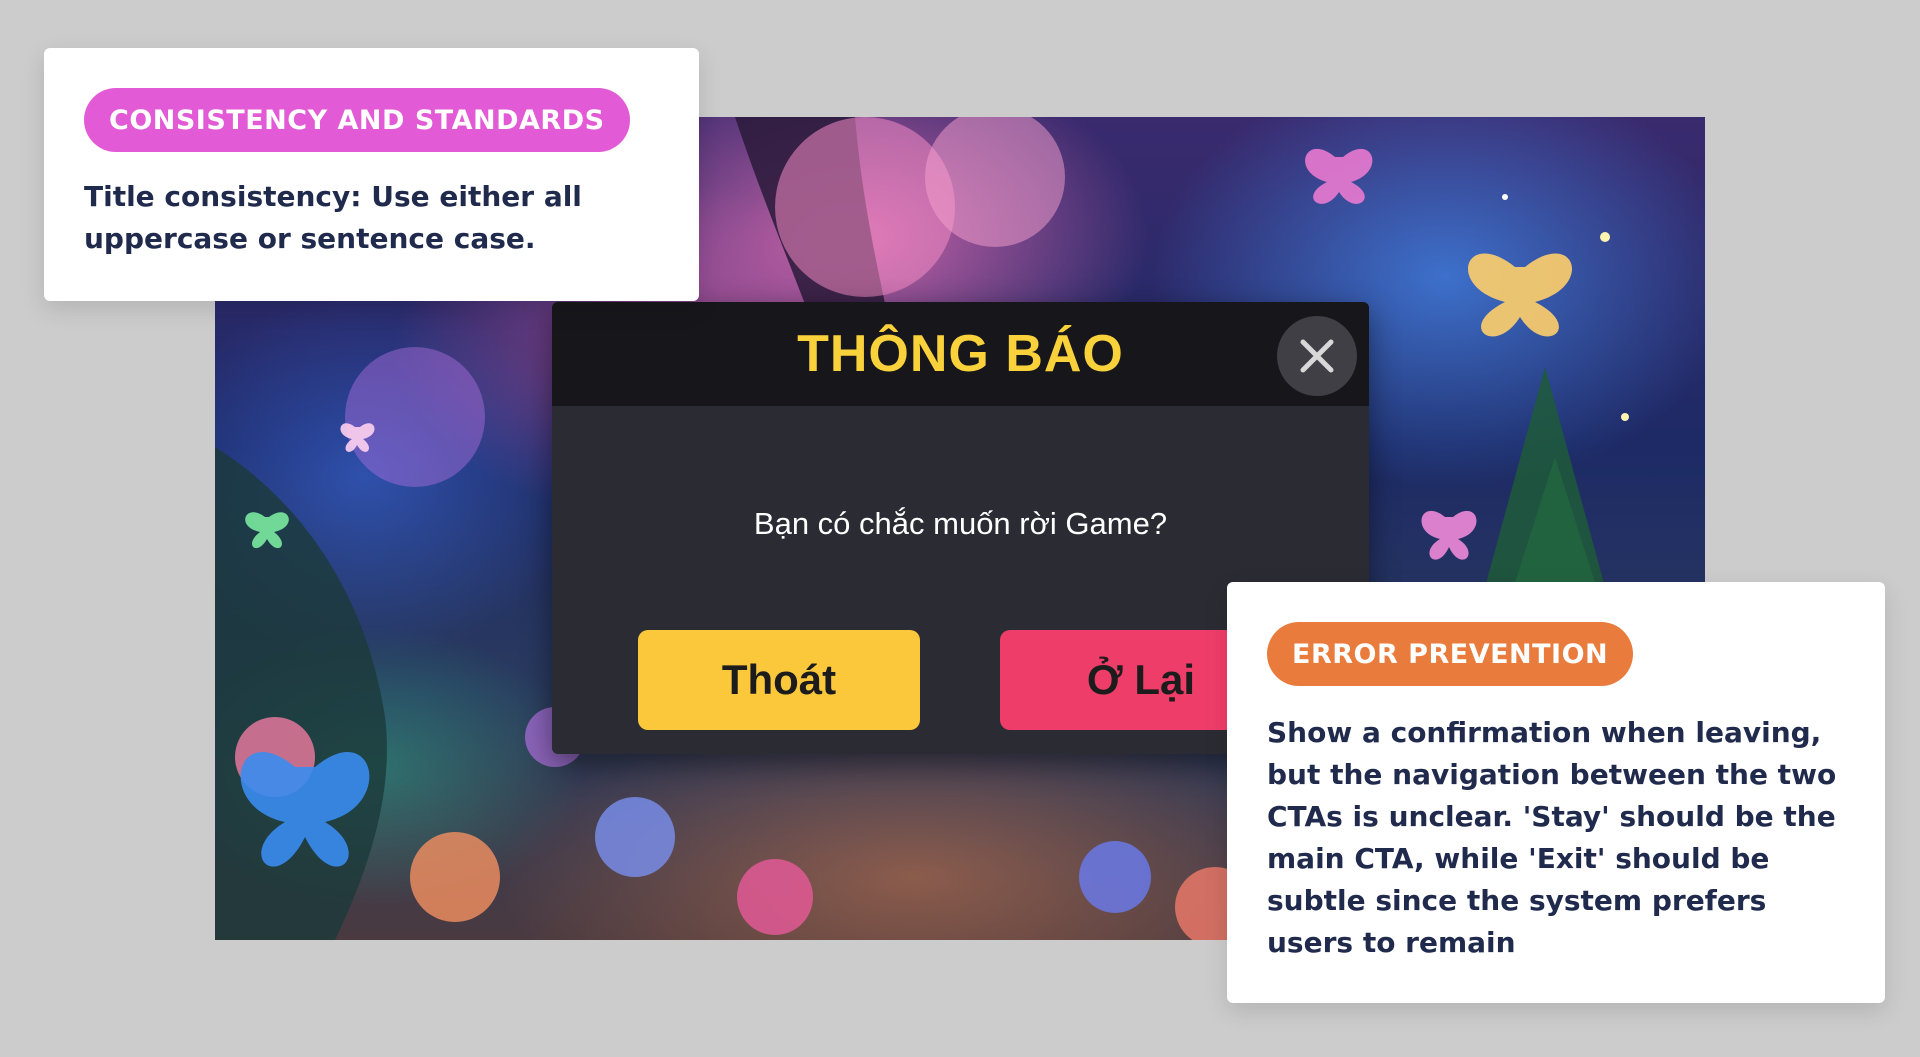 The height and width of the screenshot is (1057, 1920). Describe the element at coordinates (779, 680) in the screenshot. I see `exit-button: Thoát` at that location.